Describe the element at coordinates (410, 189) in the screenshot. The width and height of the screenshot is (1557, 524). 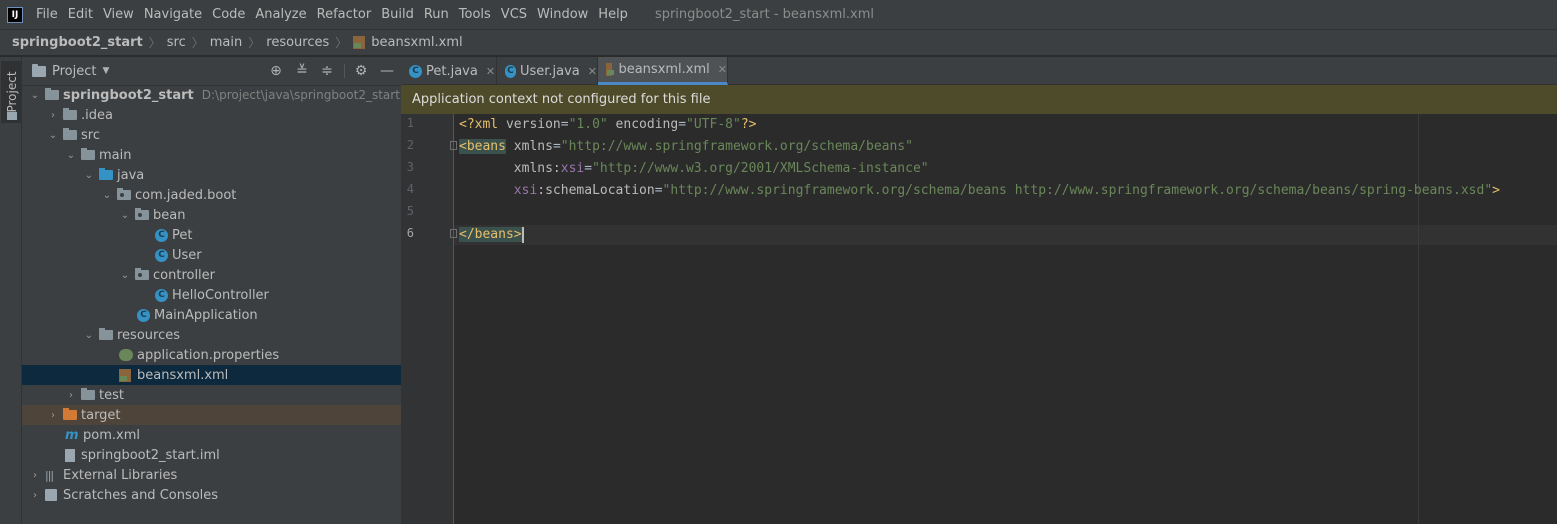
I see `line-number: 4` at that location.